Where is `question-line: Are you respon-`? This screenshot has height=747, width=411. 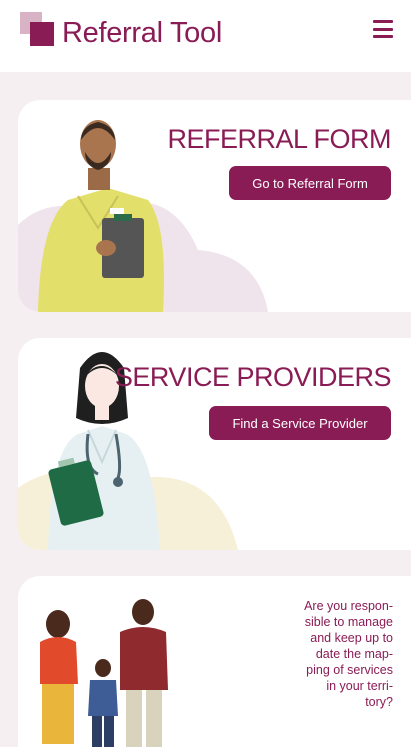 question-line: Are you respon- is located at coordinates (348, 606).